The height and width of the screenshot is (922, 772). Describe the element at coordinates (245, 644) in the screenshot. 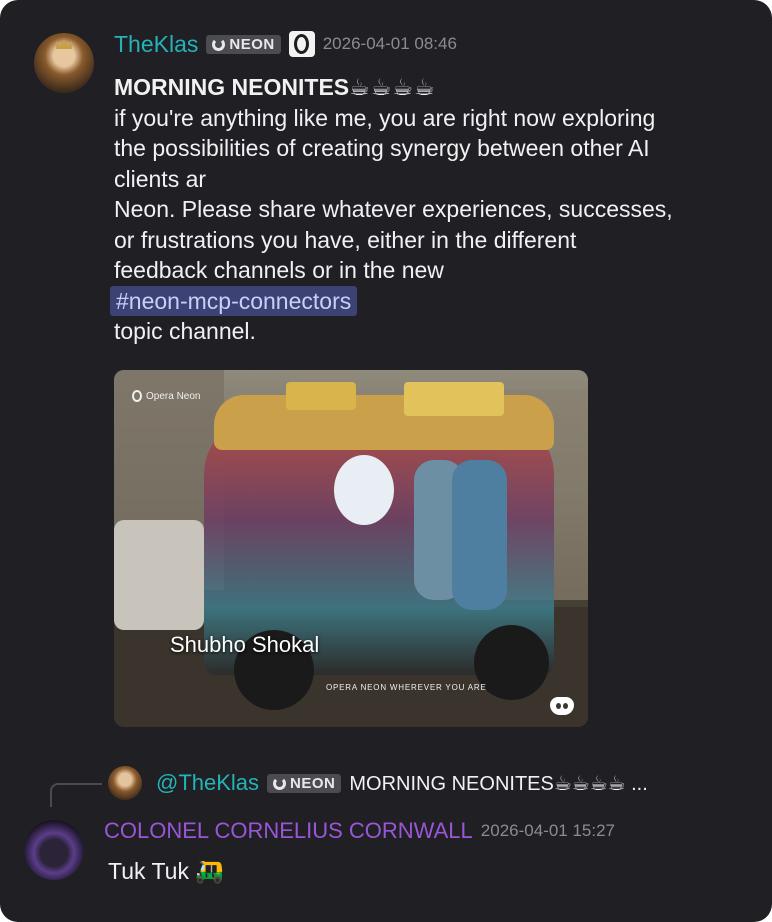

I see `image-caption: Shubho Shokal` at that location.